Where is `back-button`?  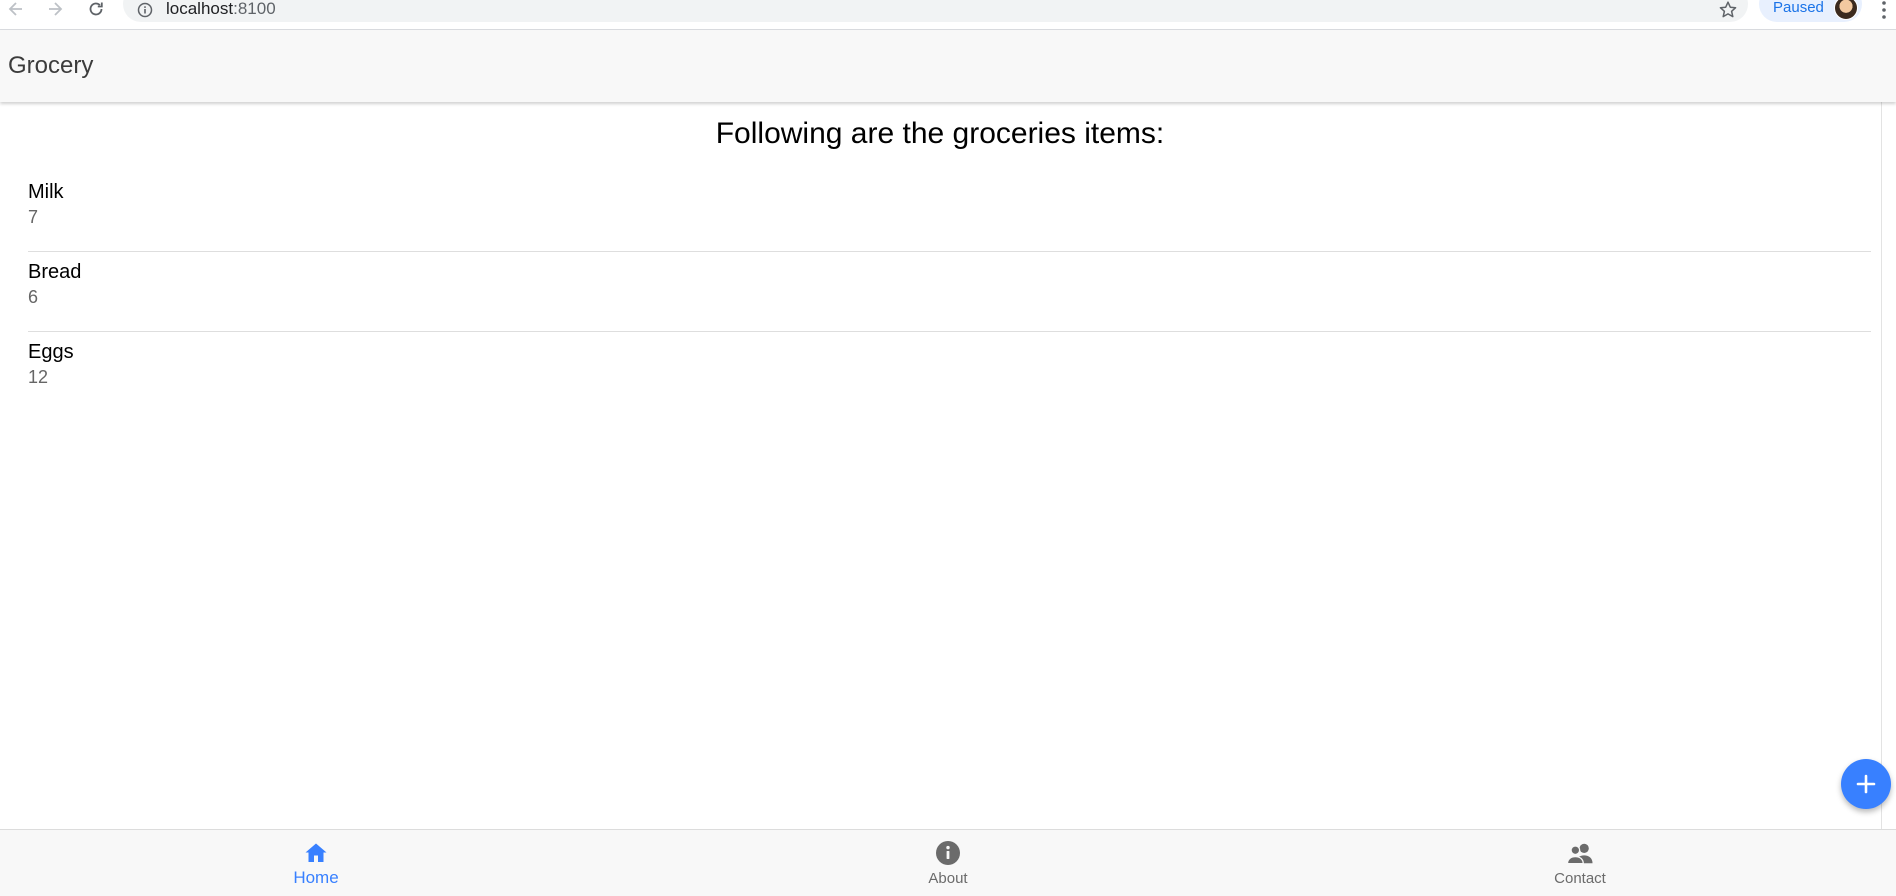 back-button is located at coordinates (16, 10).